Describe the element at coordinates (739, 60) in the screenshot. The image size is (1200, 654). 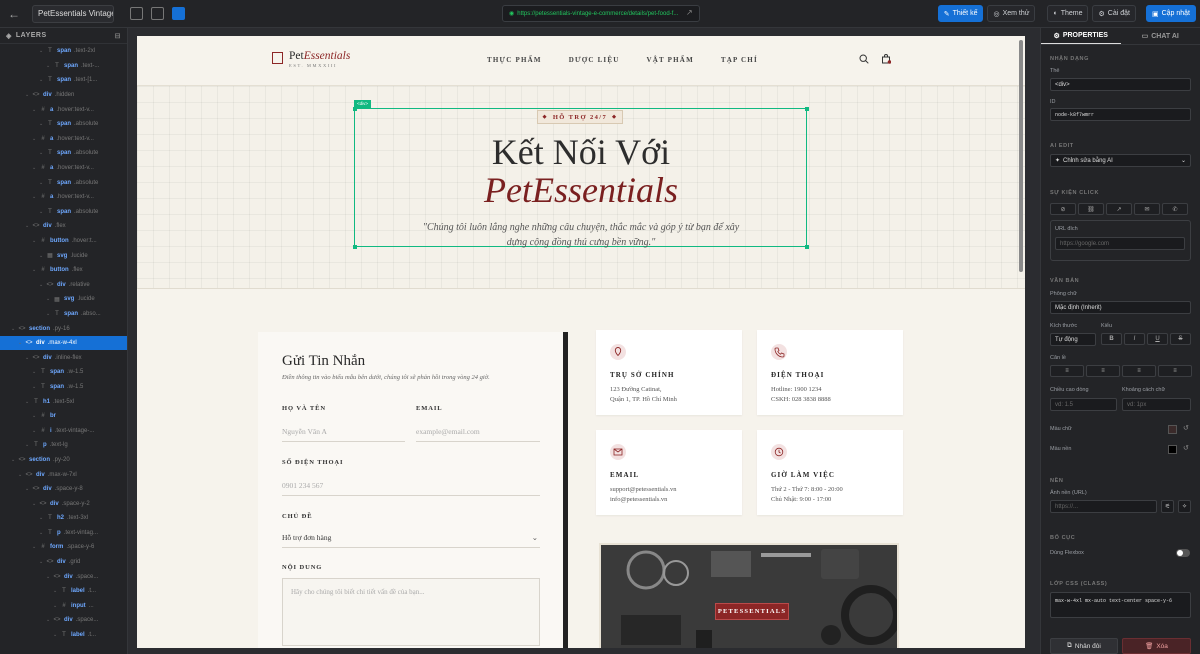
I see `menu-item-journal: TẠP CHÍ` at that location.